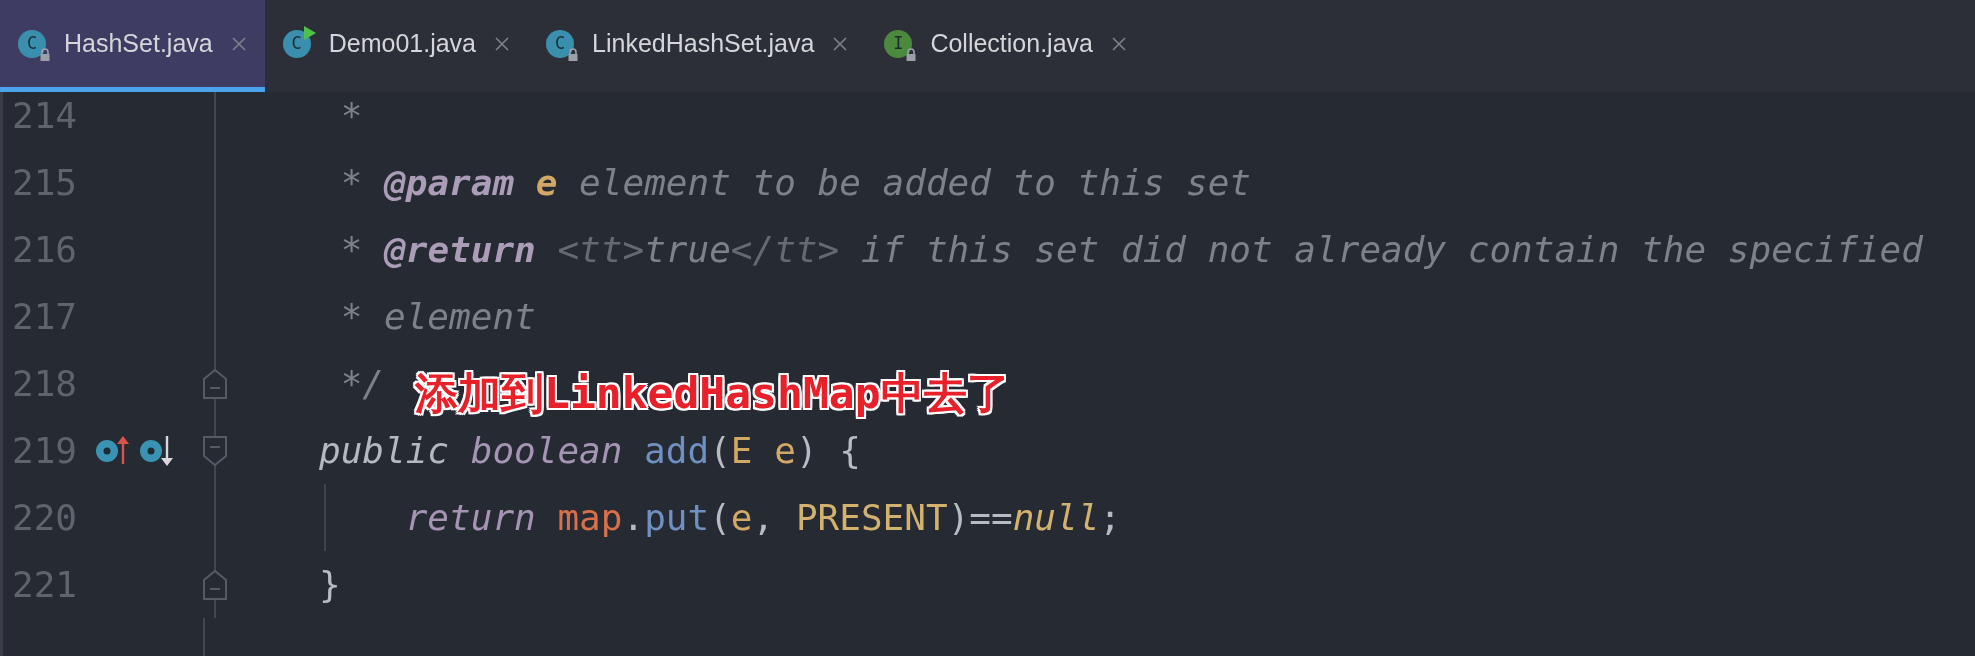 Image resolution: width=1975 pixels, height=656 pixels. I want to click on code-line: * element, so click(437, 316).